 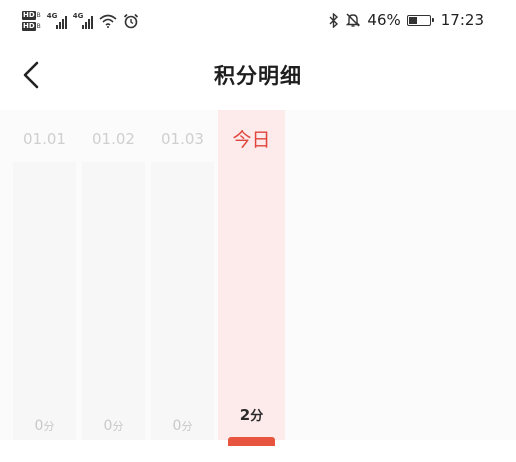 I want to click on day-column: 01.03 0分, so click(x=182, y=275).